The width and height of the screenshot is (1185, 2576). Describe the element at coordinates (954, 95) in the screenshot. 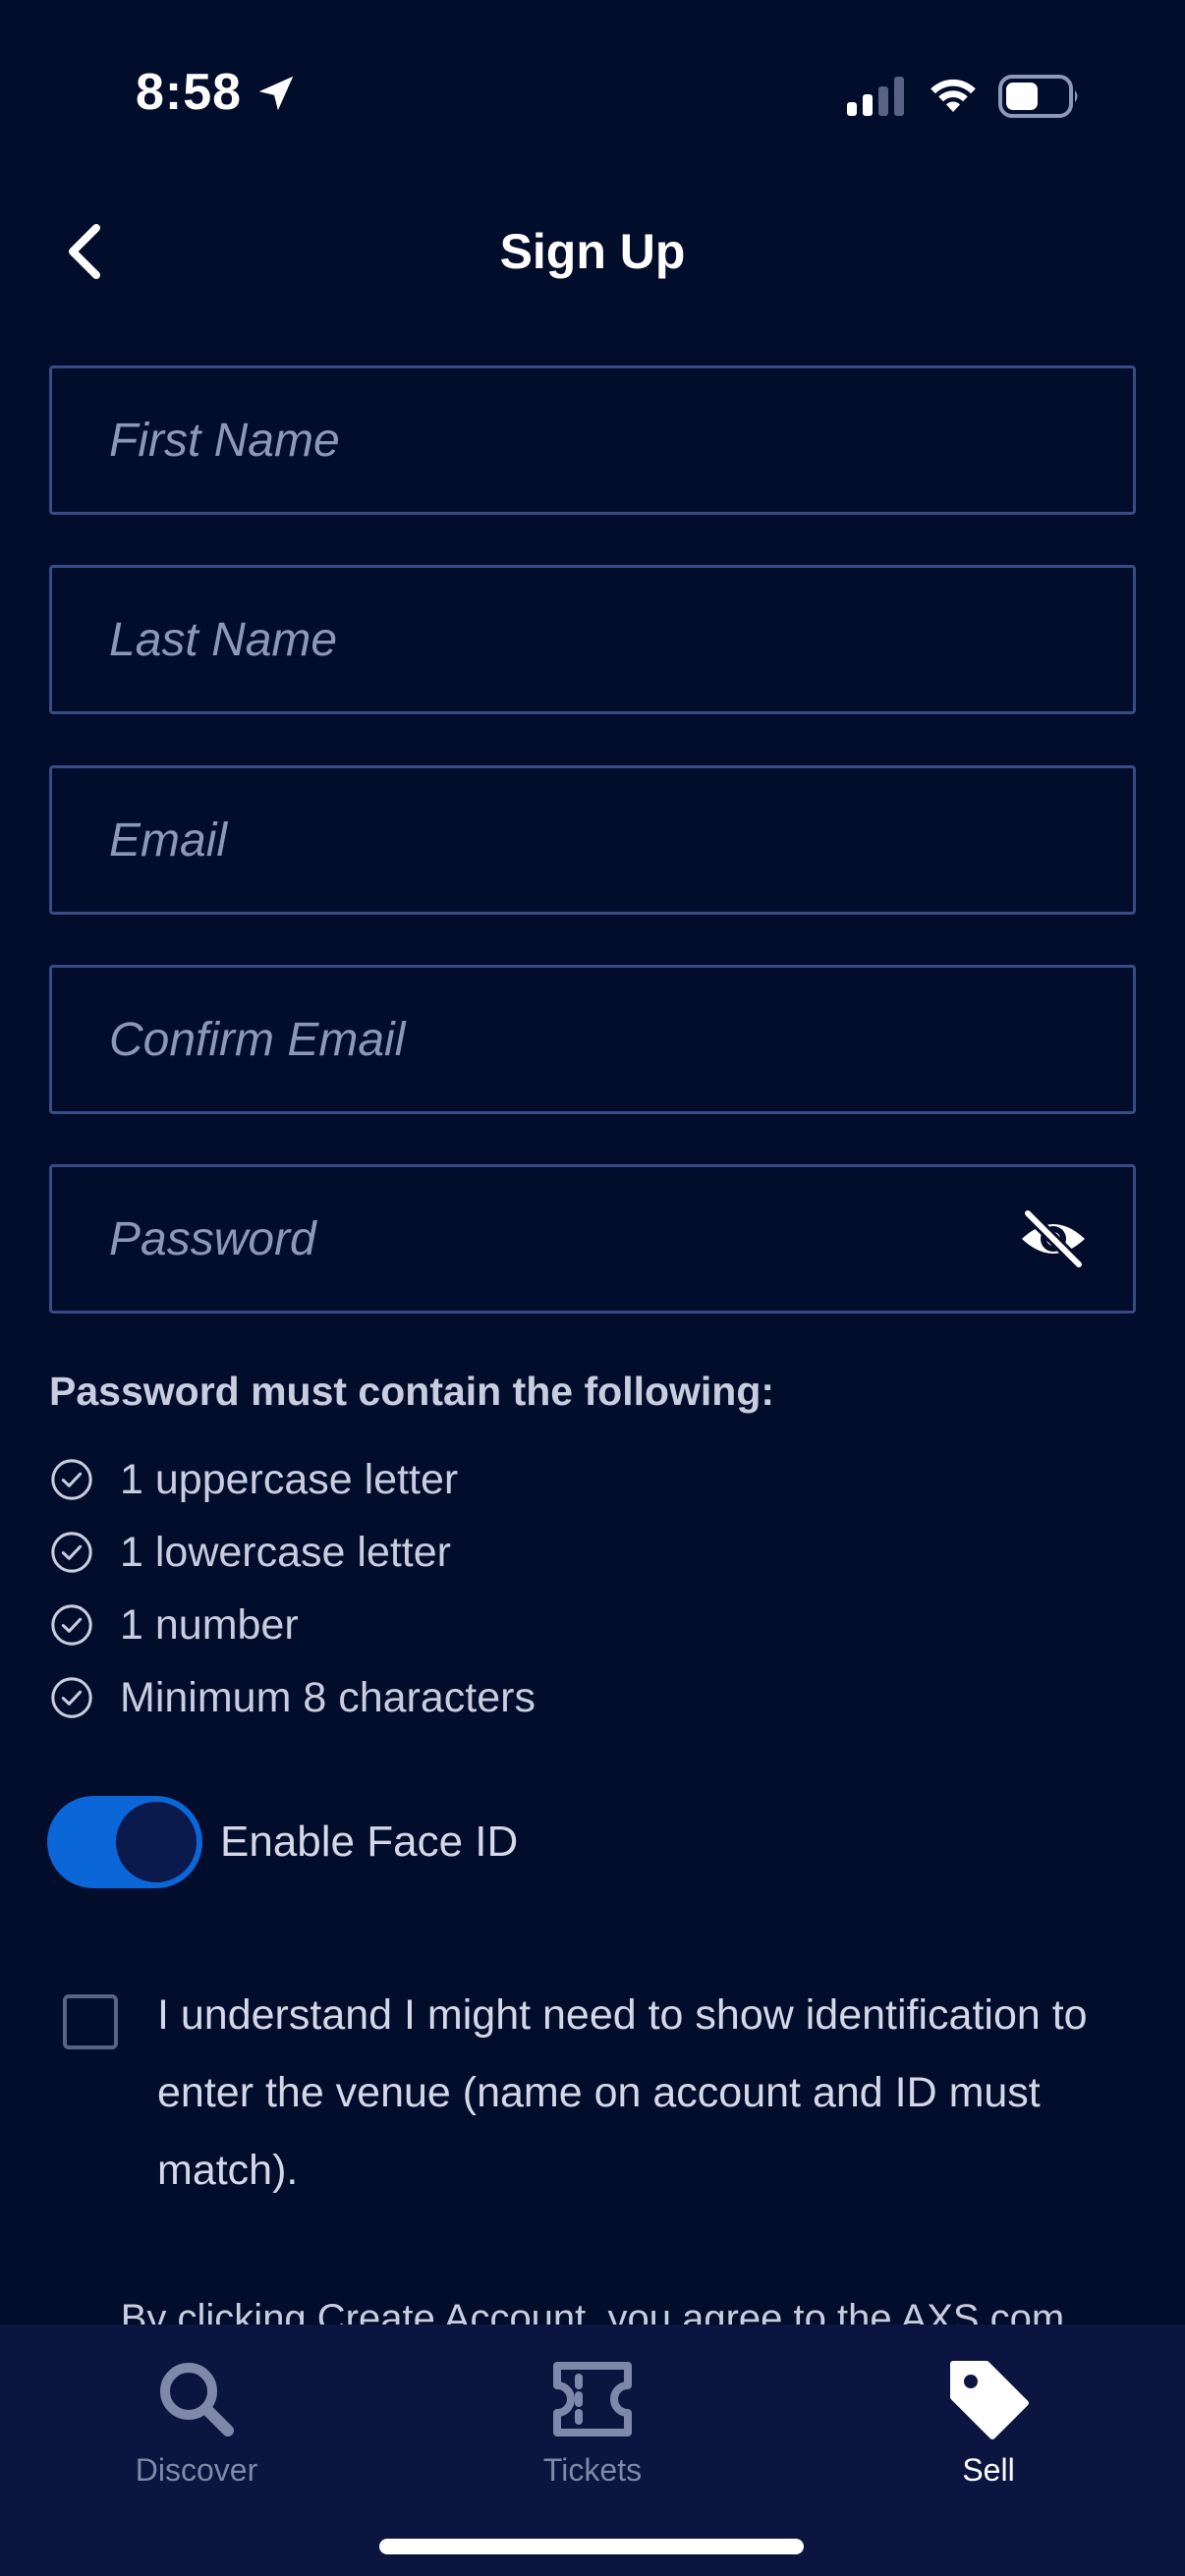

I see `wifi-icon` at that location.